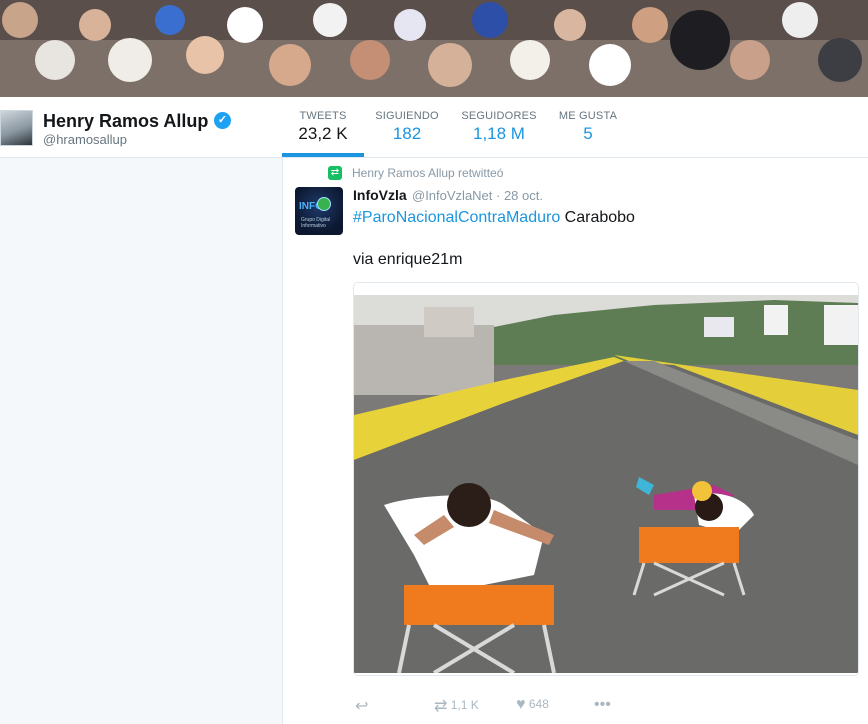 This screenshot has height=724, width=868. I want to click on profile-banner, so click(434, 48).